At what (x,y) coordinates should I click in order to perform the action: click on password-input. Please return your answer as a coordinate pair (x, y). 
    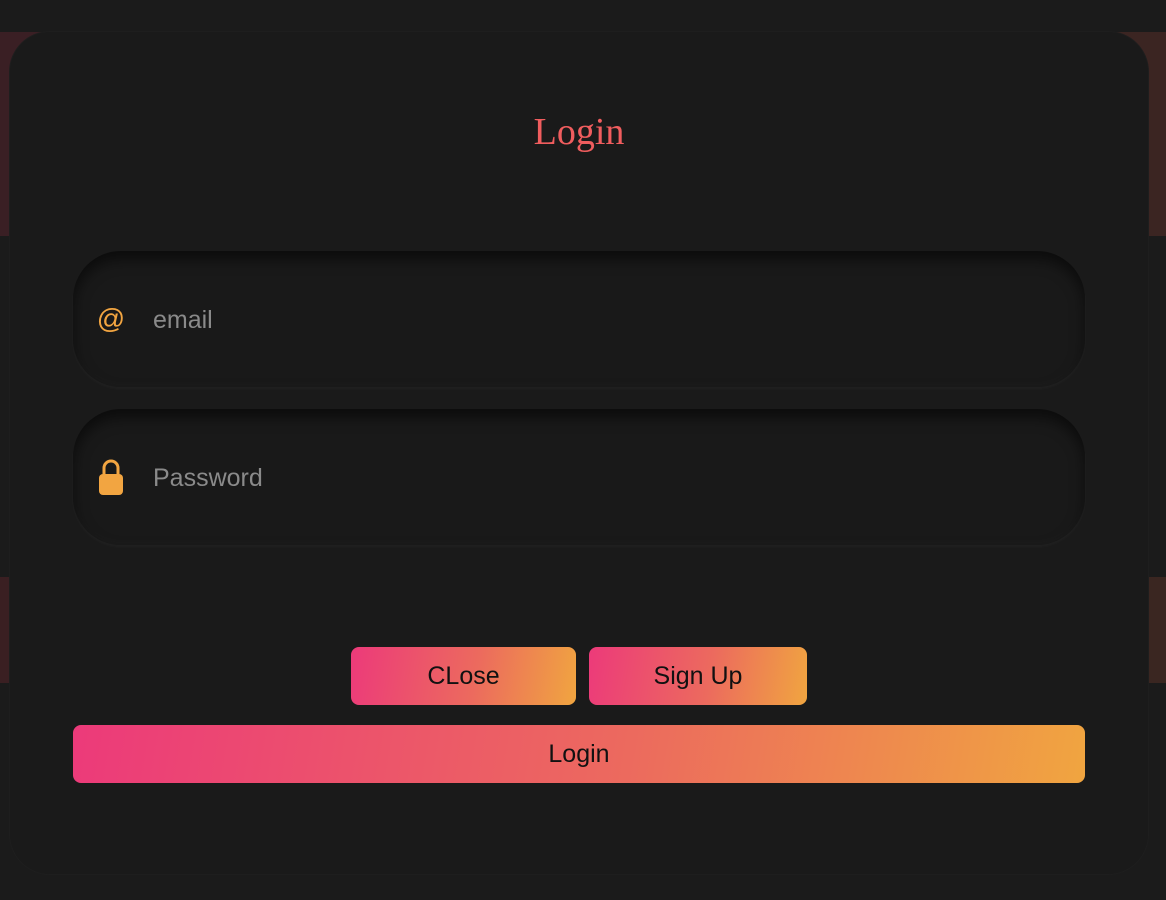
    Looking at the image, I should click on (603, 478).